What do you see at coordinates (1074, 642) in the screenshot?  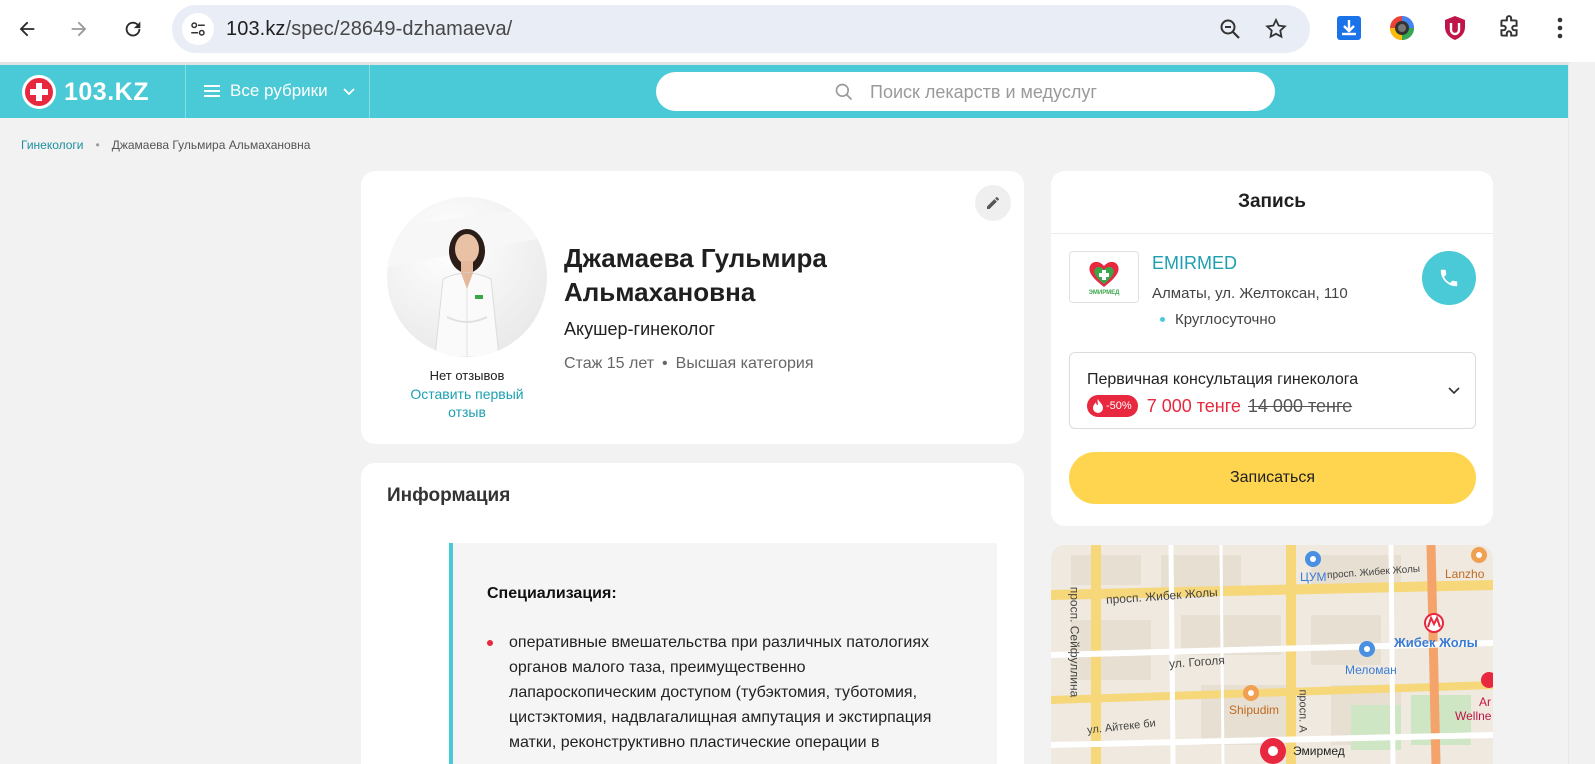 I see `map-street-label: просп. Сейфуллина` at bounding box center [1074, 642].